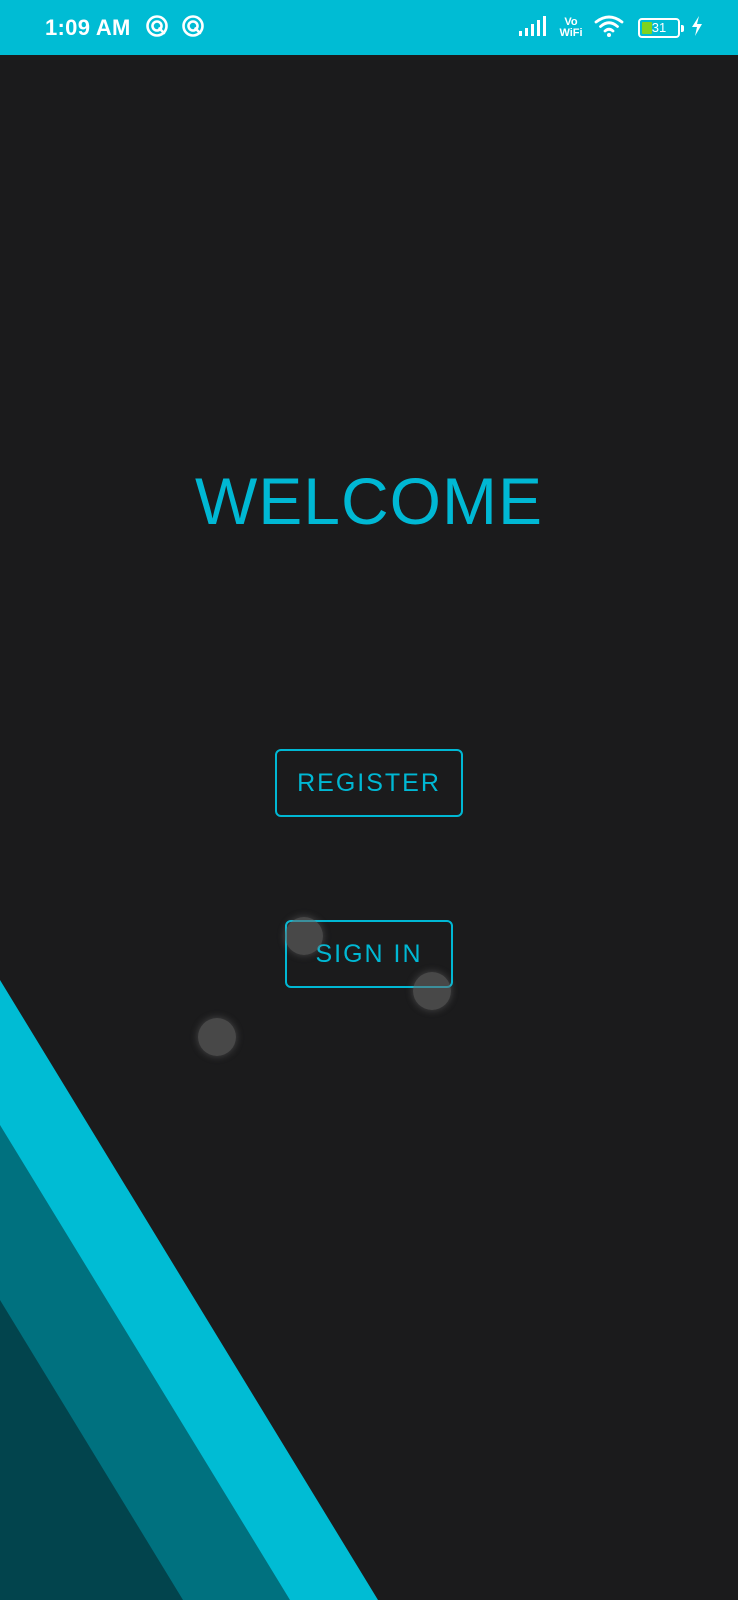 The width and height of the screenshot is (738, 1600). Describe the element at coordinates (369, 953) in the screenshot. I see `signin-button-label: SIGN IN` at that location.